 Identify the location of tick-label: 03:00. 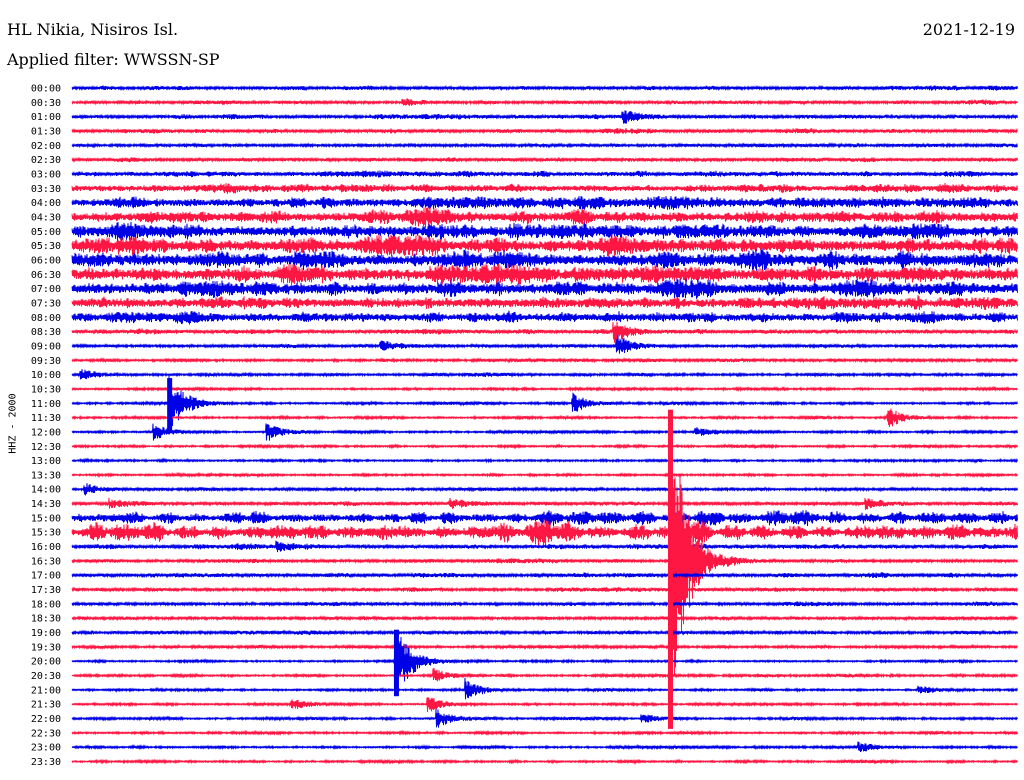
(46, 174).